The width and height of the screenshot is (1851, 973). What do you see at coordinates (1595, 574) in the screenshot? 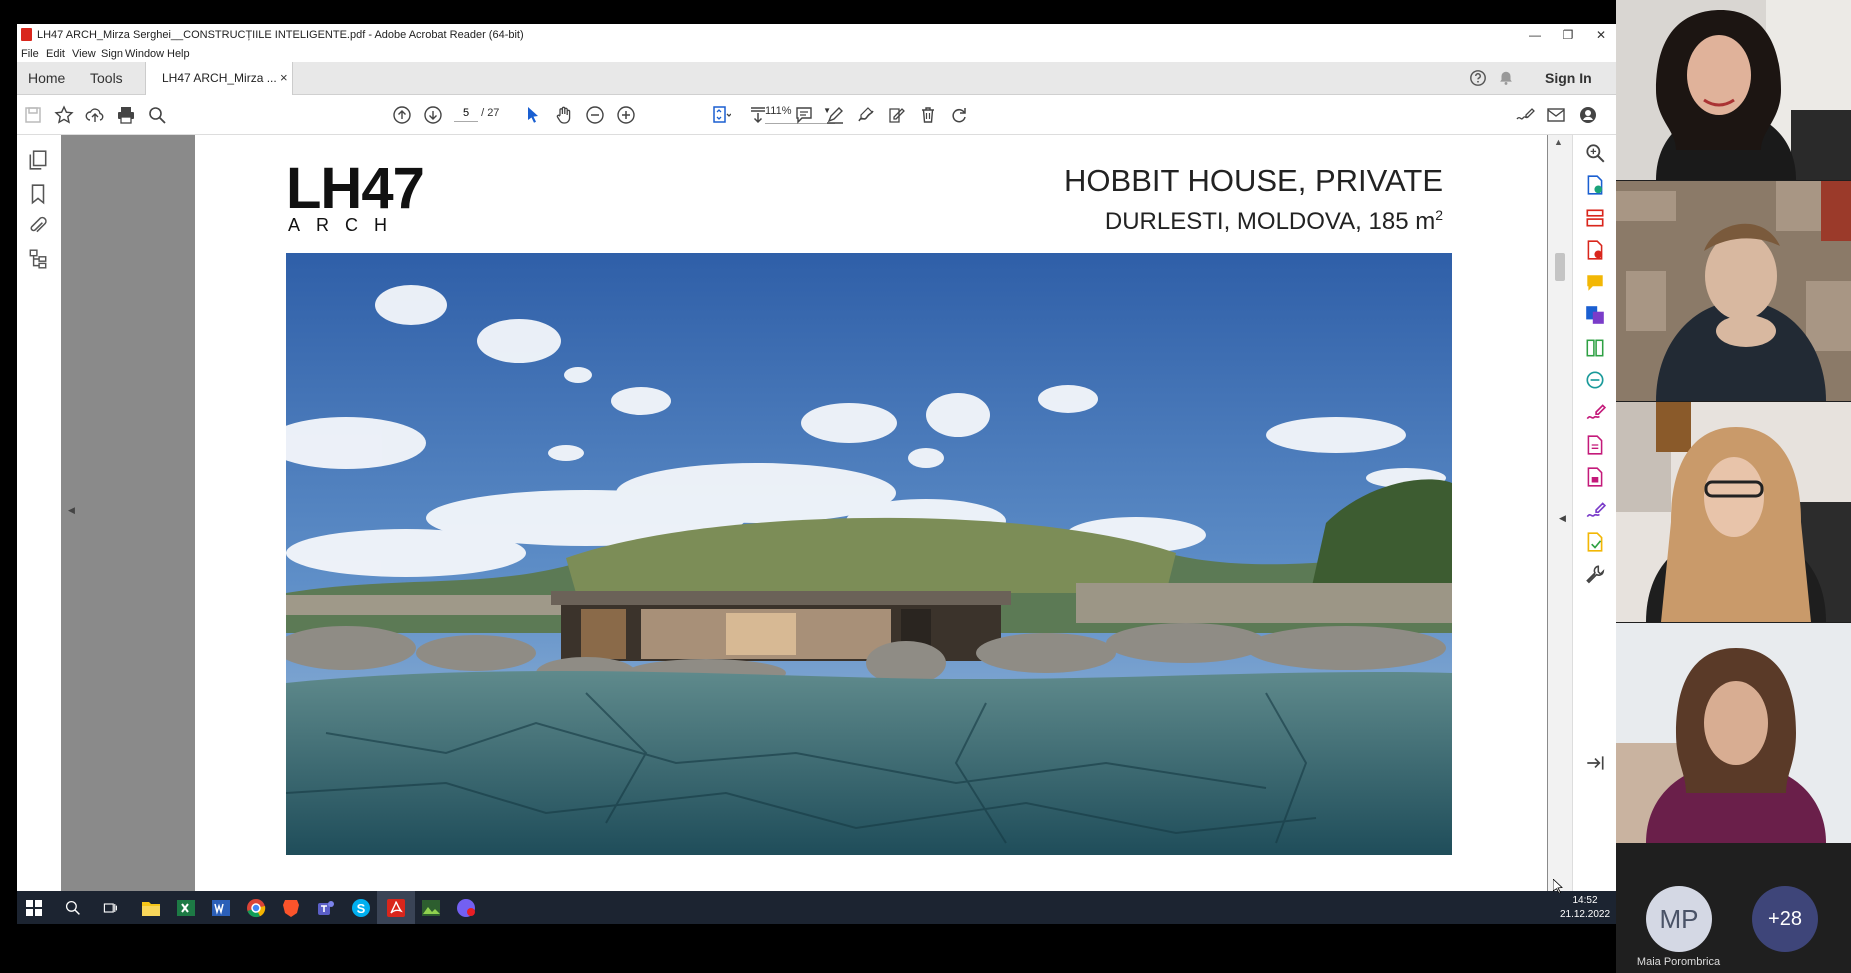
I see `more-tools-icon` at bounding box center [1595, 574].